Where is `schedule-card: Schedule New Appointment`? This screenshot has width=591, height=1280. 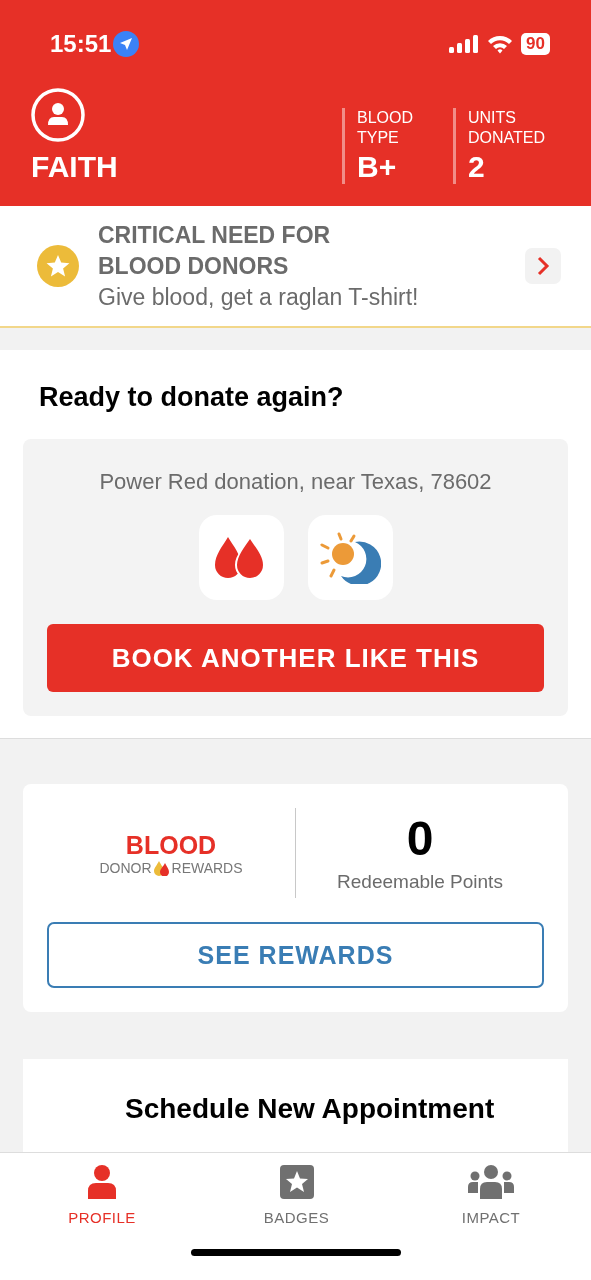
schedule-card: Schedule New Appointment is located at coordinates (295, 1105).